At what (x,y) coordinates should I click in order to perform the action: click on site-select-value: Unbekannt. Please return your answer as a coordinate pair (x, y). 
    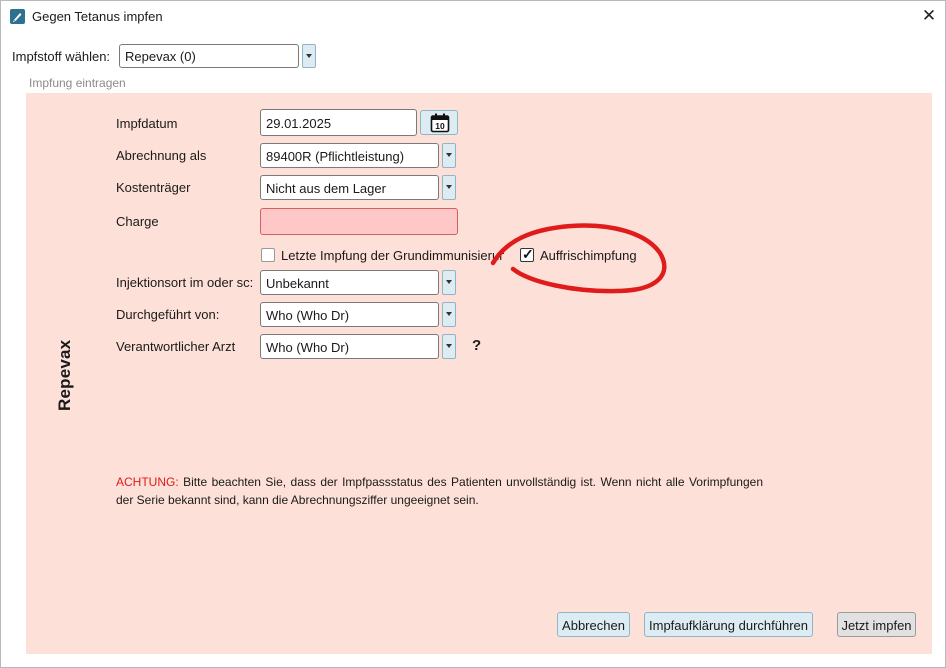
    Looking at the image, I should click on (349, 282).